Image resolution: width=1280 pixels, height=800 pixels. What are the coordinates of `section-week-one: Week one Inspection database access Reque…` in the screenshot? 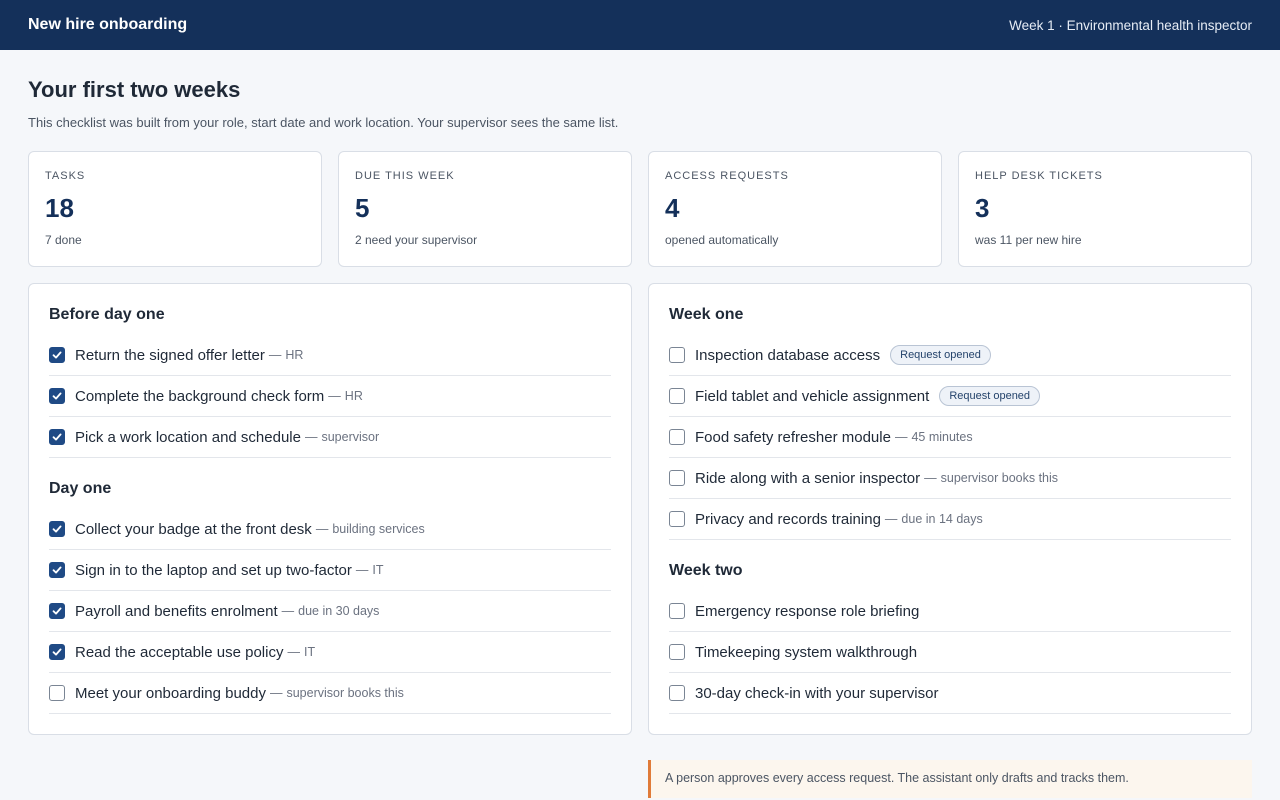 It's located at (950, 423).